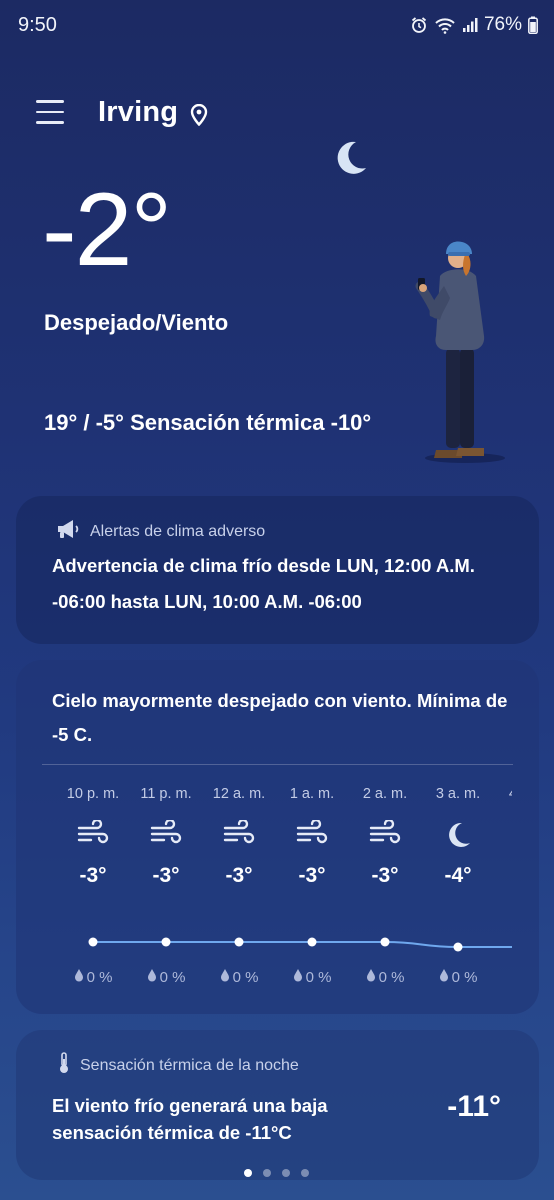  I want to click on wifi-icon, so click(445, 25).